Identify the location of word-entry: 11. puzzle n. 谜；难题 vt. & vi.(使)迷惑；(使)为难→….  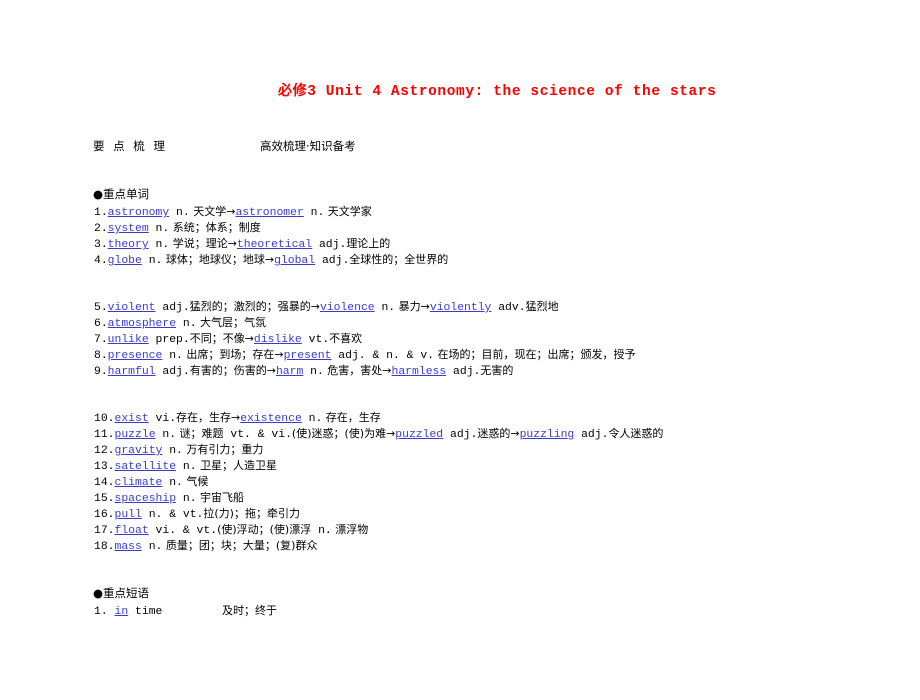
(378, 434).